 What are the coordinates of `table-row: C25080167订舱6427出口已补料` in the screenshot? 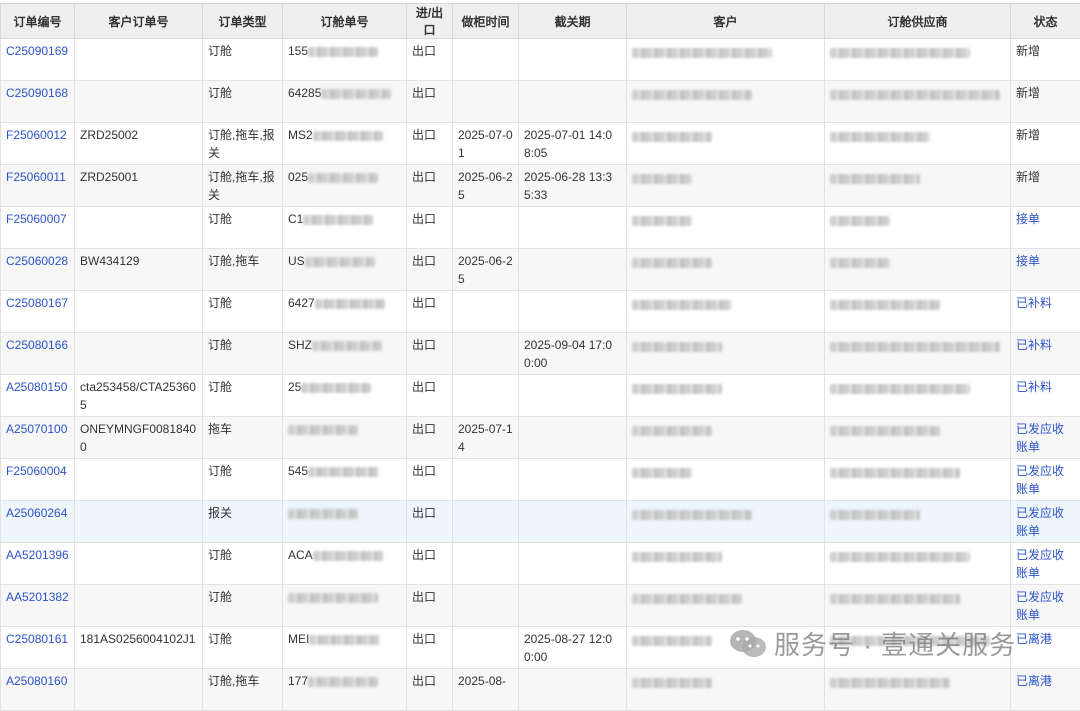 It's located at (540, 312).